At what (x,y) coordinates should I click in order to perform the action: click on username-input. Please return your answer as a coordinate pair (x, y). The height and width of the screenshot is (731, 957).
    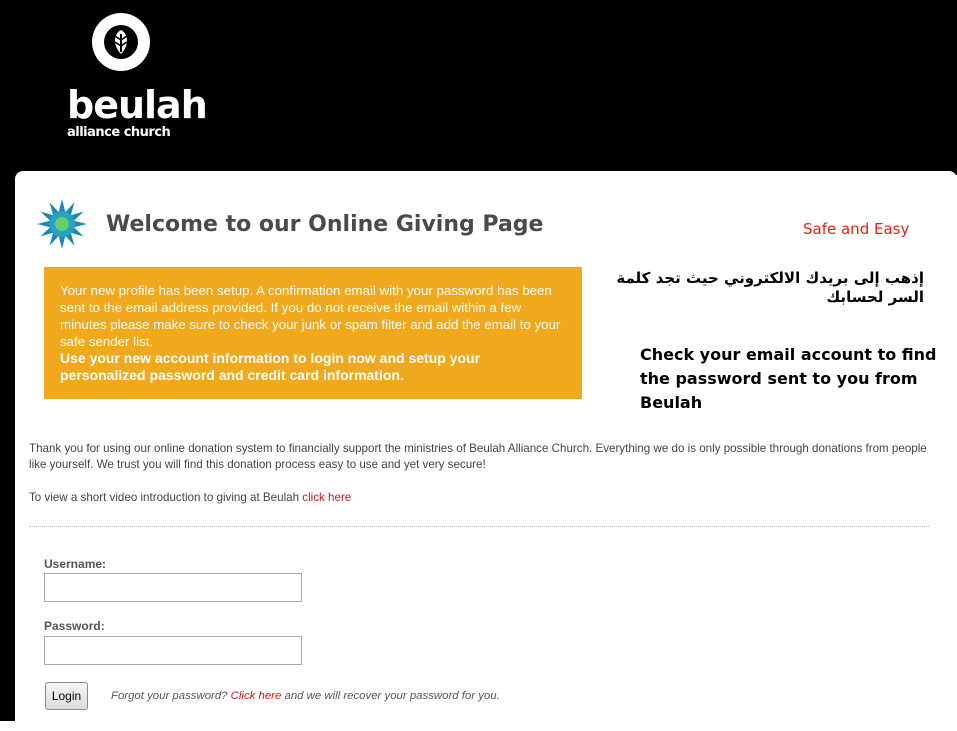
    Looking at the image, I should click on (173, 587).